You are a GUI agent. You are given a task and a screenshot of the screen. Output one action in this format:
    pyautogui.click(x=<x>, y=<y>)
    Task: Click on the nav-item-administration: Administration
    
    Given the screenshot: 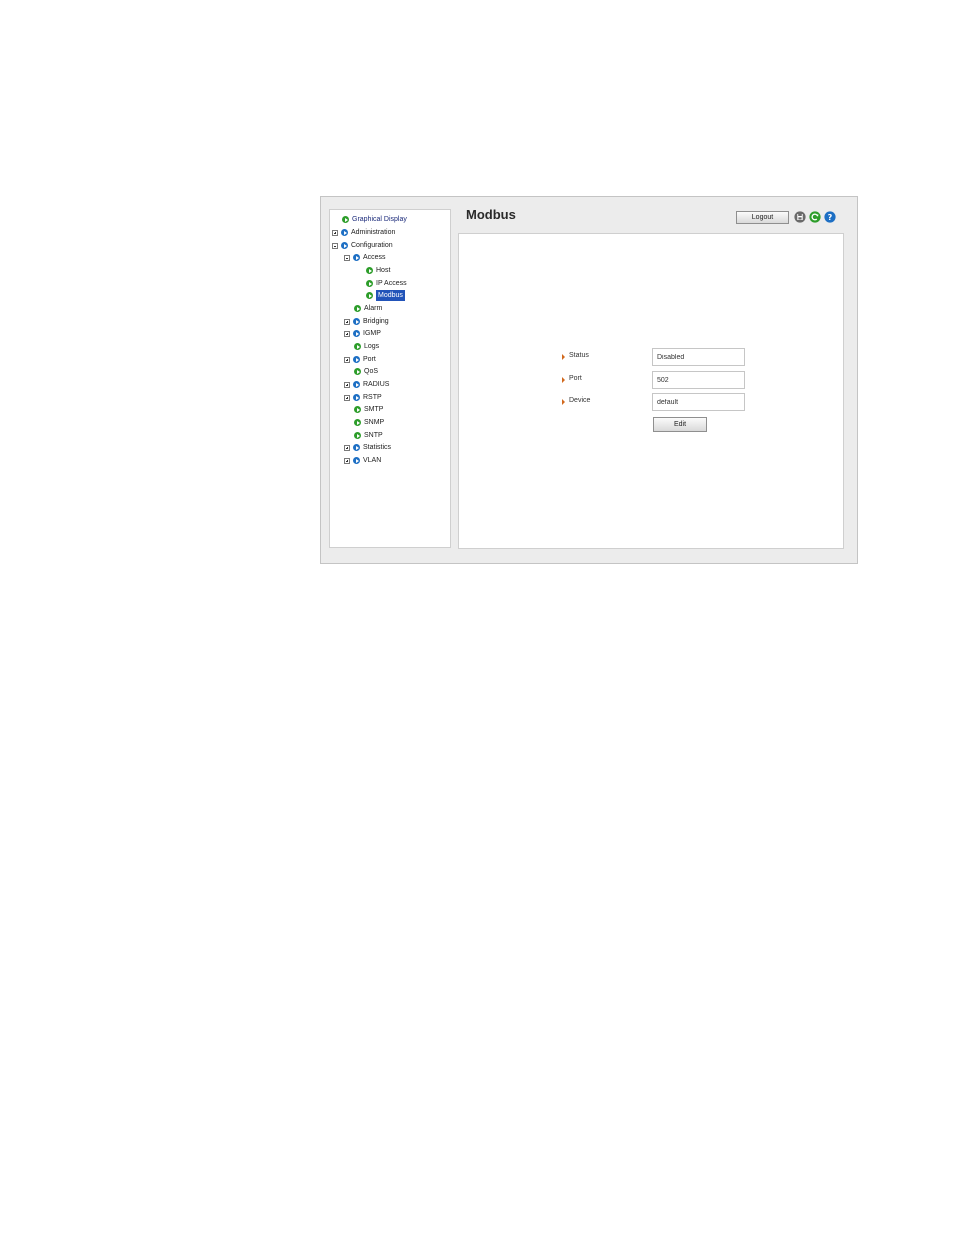 What is the action you would take?
    pyautogui.click(x=363, y=232)
    